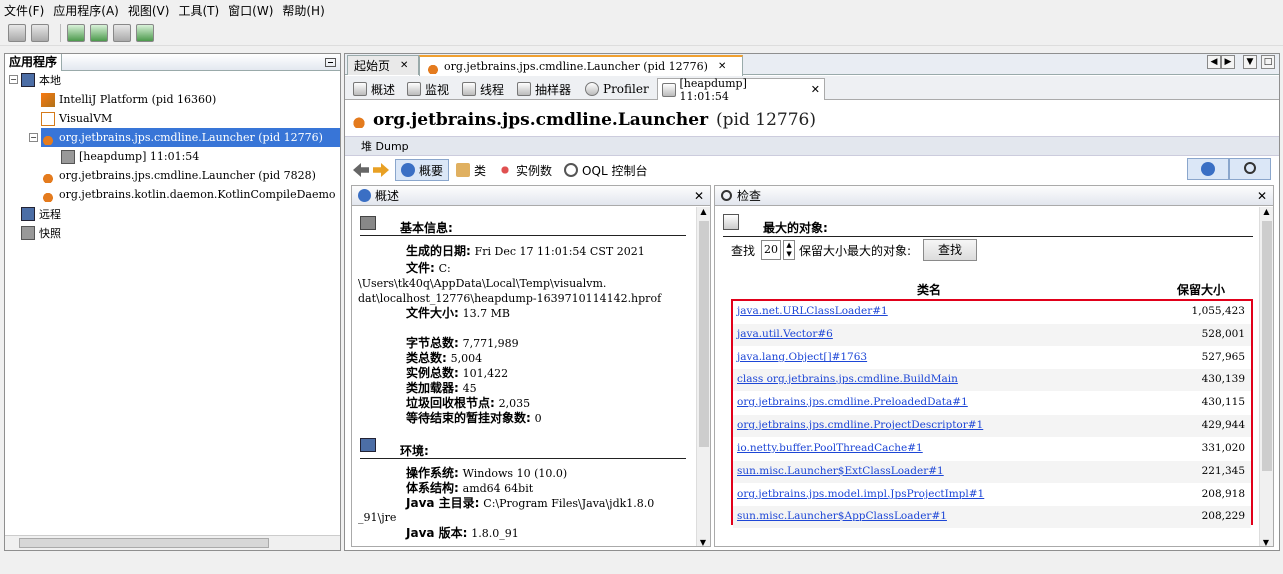 This screenshot has height=574, width=1283. Describe the element at coordinates (525, 170) in the screenshot. I see `view-instances-button: 实例数` at that location.